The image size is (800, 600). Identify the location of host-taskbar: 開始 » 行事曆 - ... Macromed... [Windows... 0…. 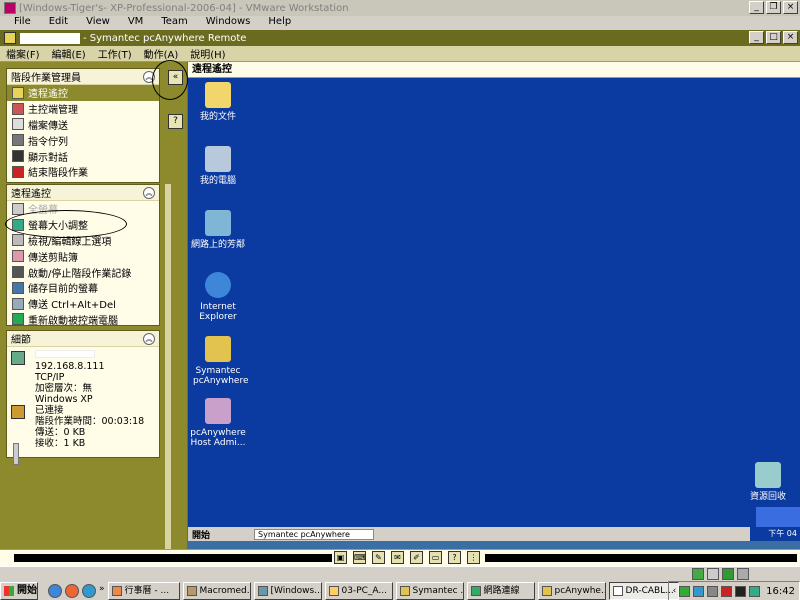
(400, 583).